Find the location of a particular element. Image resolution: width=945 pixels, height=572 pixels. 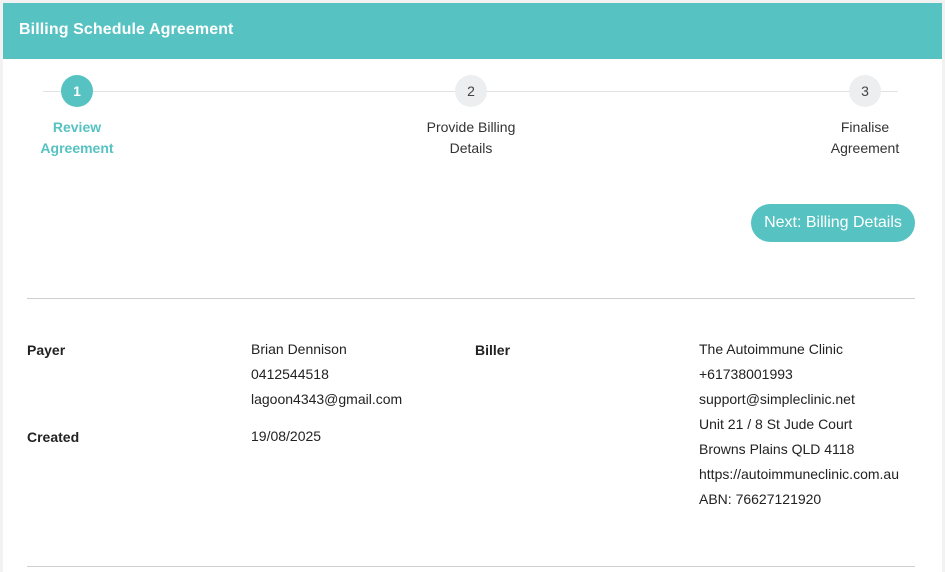

biller-phone: +61738001993 is located at coordinates (746, 374).